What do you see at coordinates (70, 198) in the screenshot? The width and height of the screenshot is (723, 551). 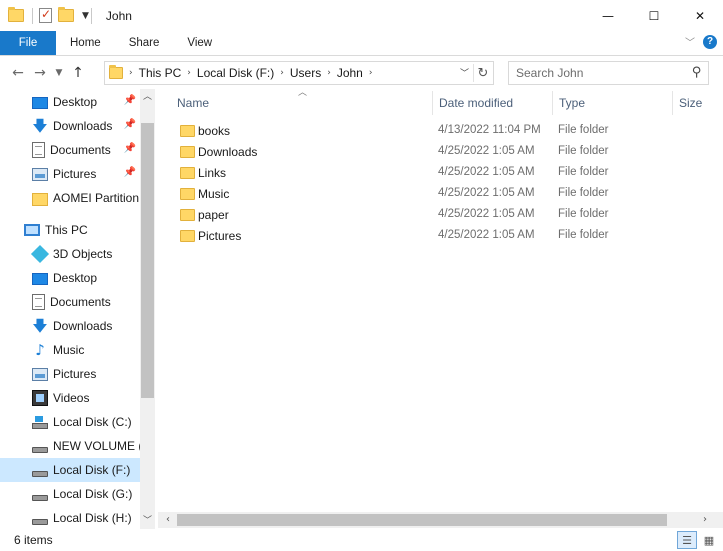 I see `nav-item-aomei-partition: AOMEI Partition` at bounding box center [70, 198].